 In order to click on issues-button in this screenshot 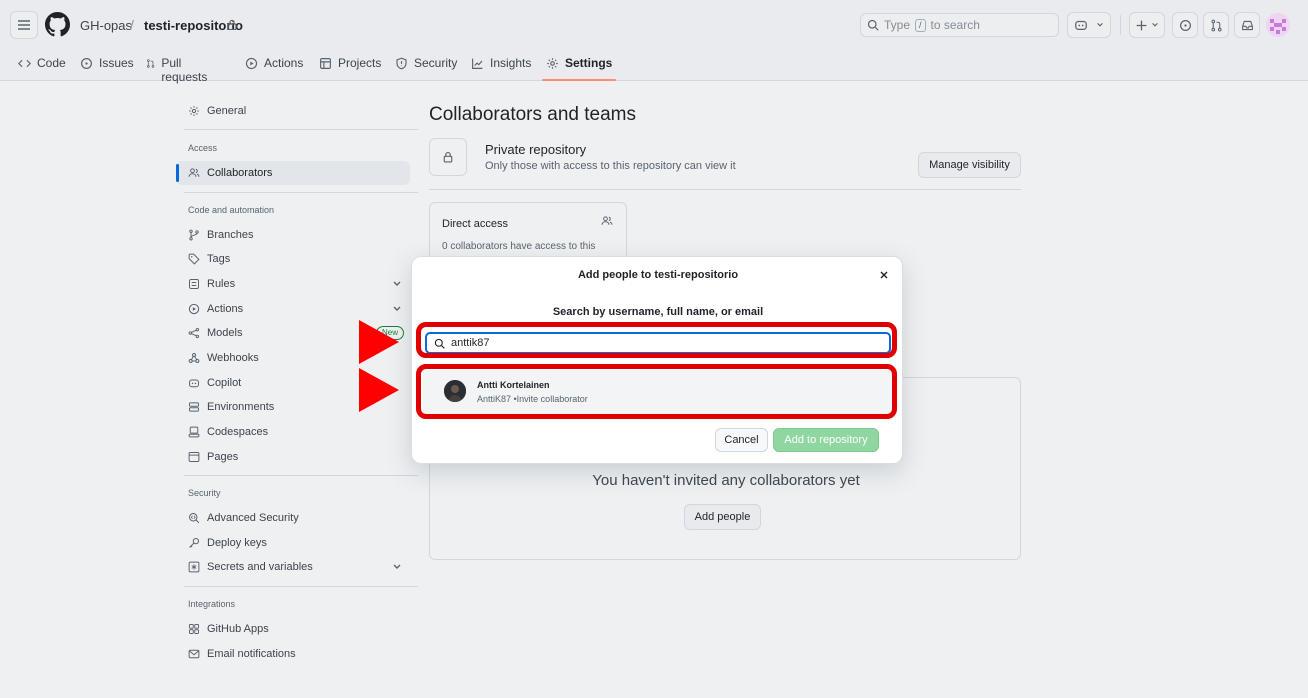, I will do `click(1185, 25)`.